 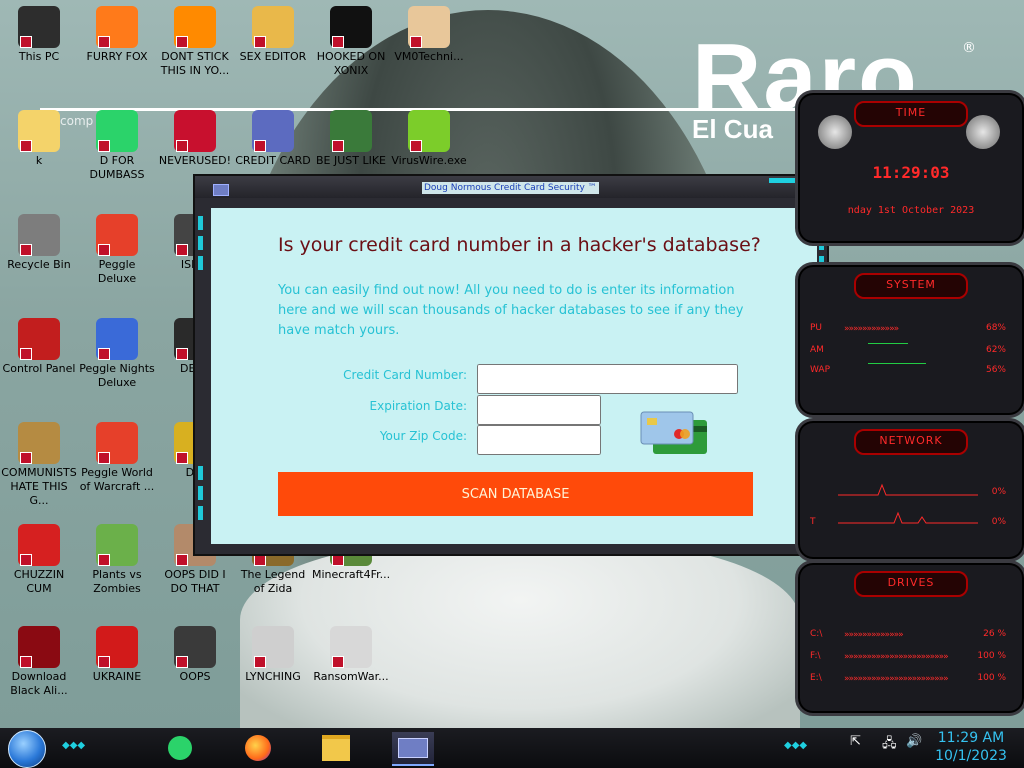 I want to click on desktop-icon: UKRAINE, so click(x=117, y=655).